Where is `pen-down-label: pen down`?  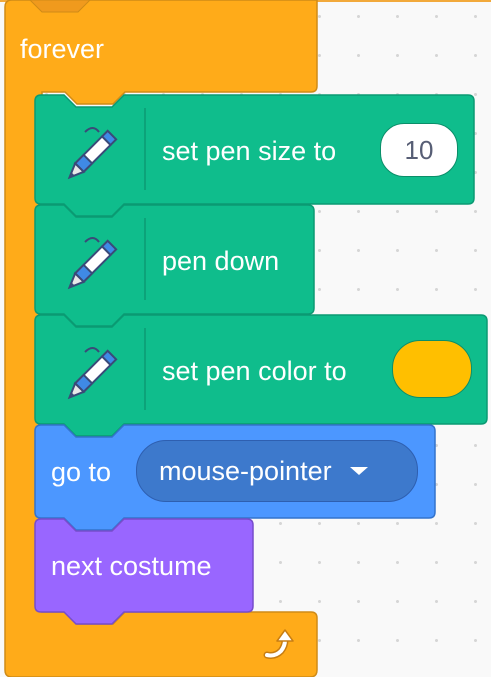 pen-down-label: pen down is located at coordinates (221, 261).